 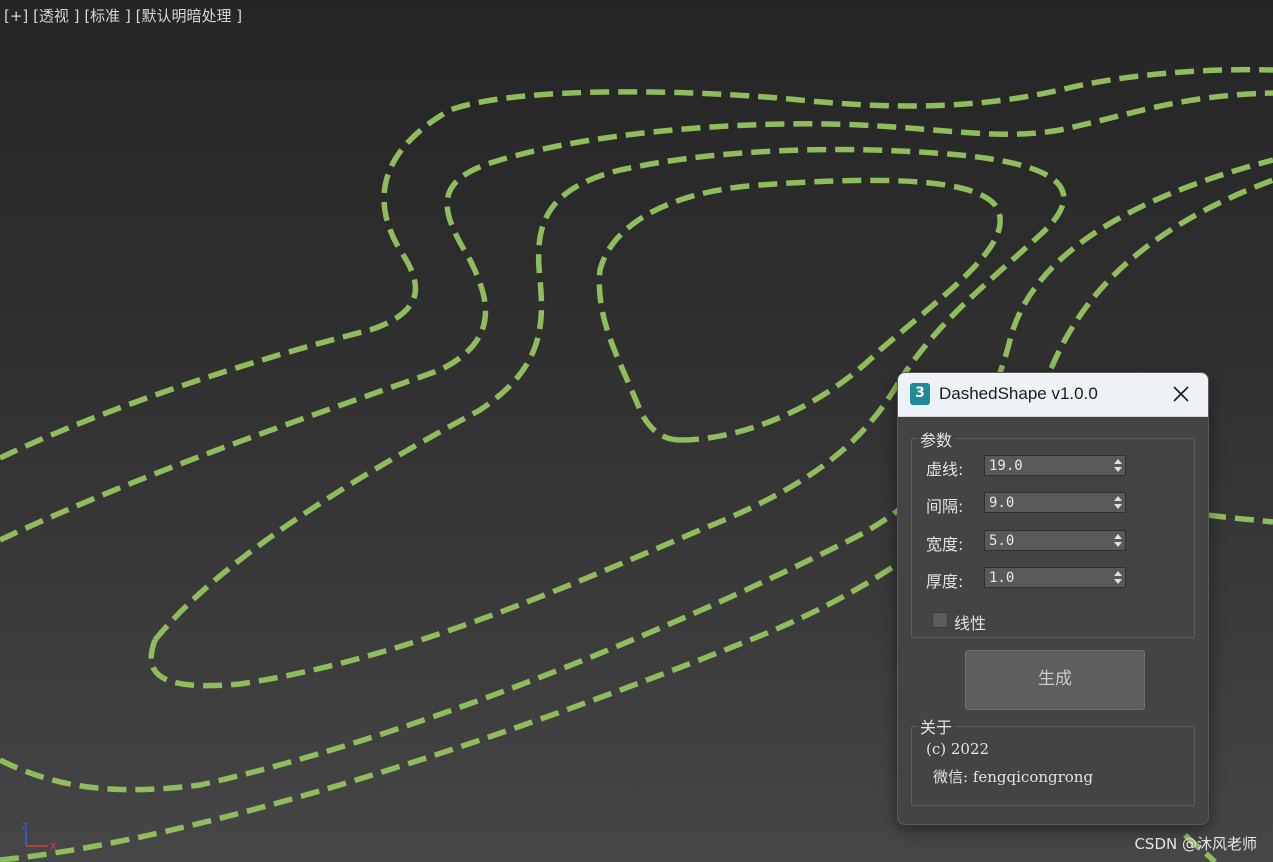 I want to click on axis-x-label: x, so click(x=53, y=845).